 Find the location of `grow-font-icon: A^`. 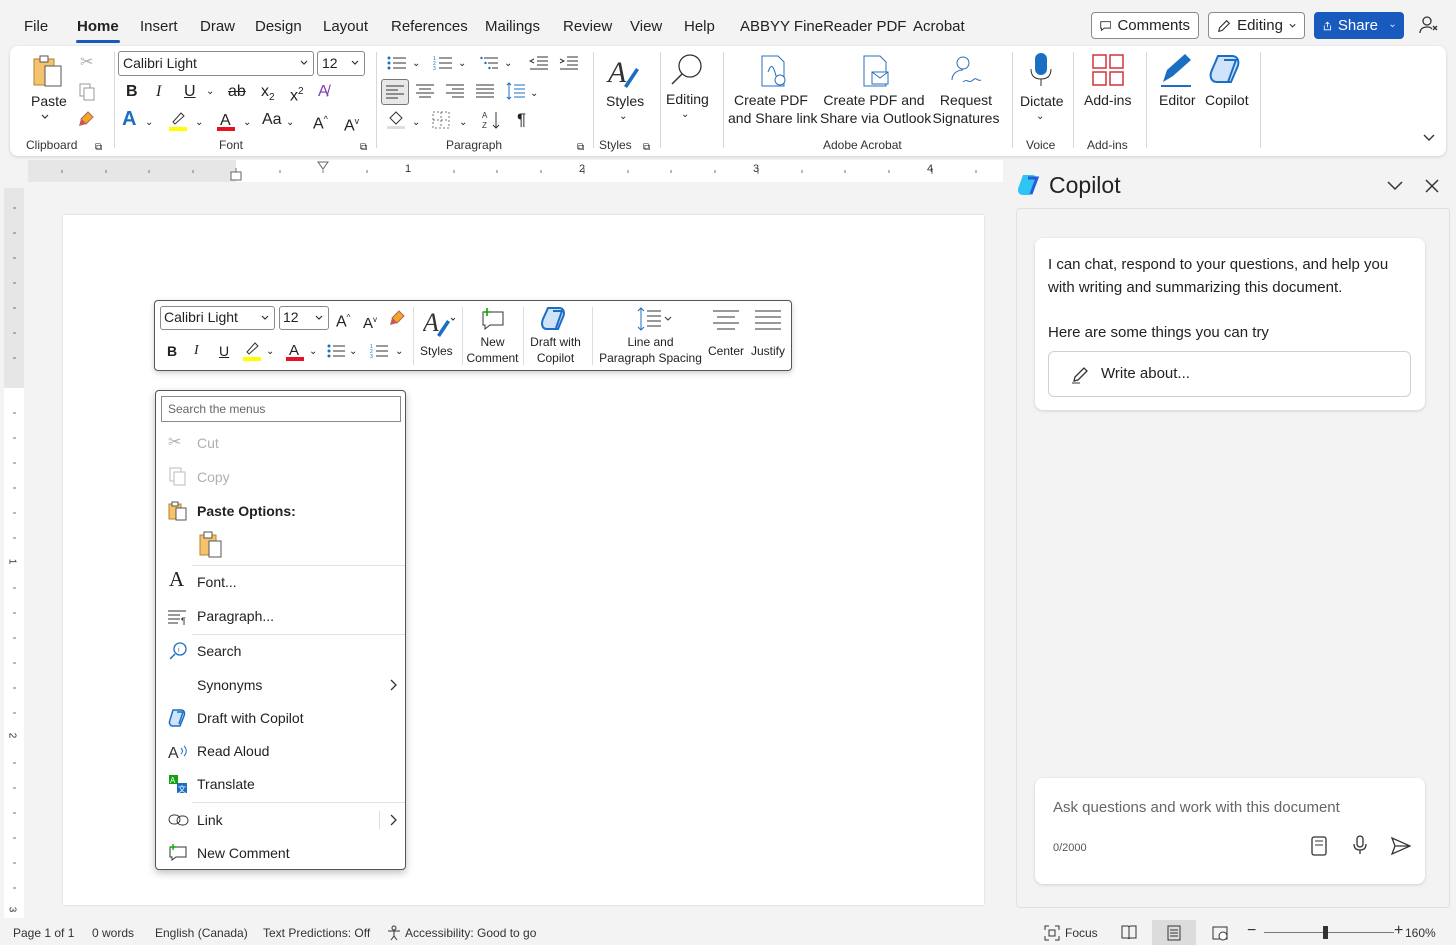

grow-font-icon: A^ is located at coordinates (320, 121).